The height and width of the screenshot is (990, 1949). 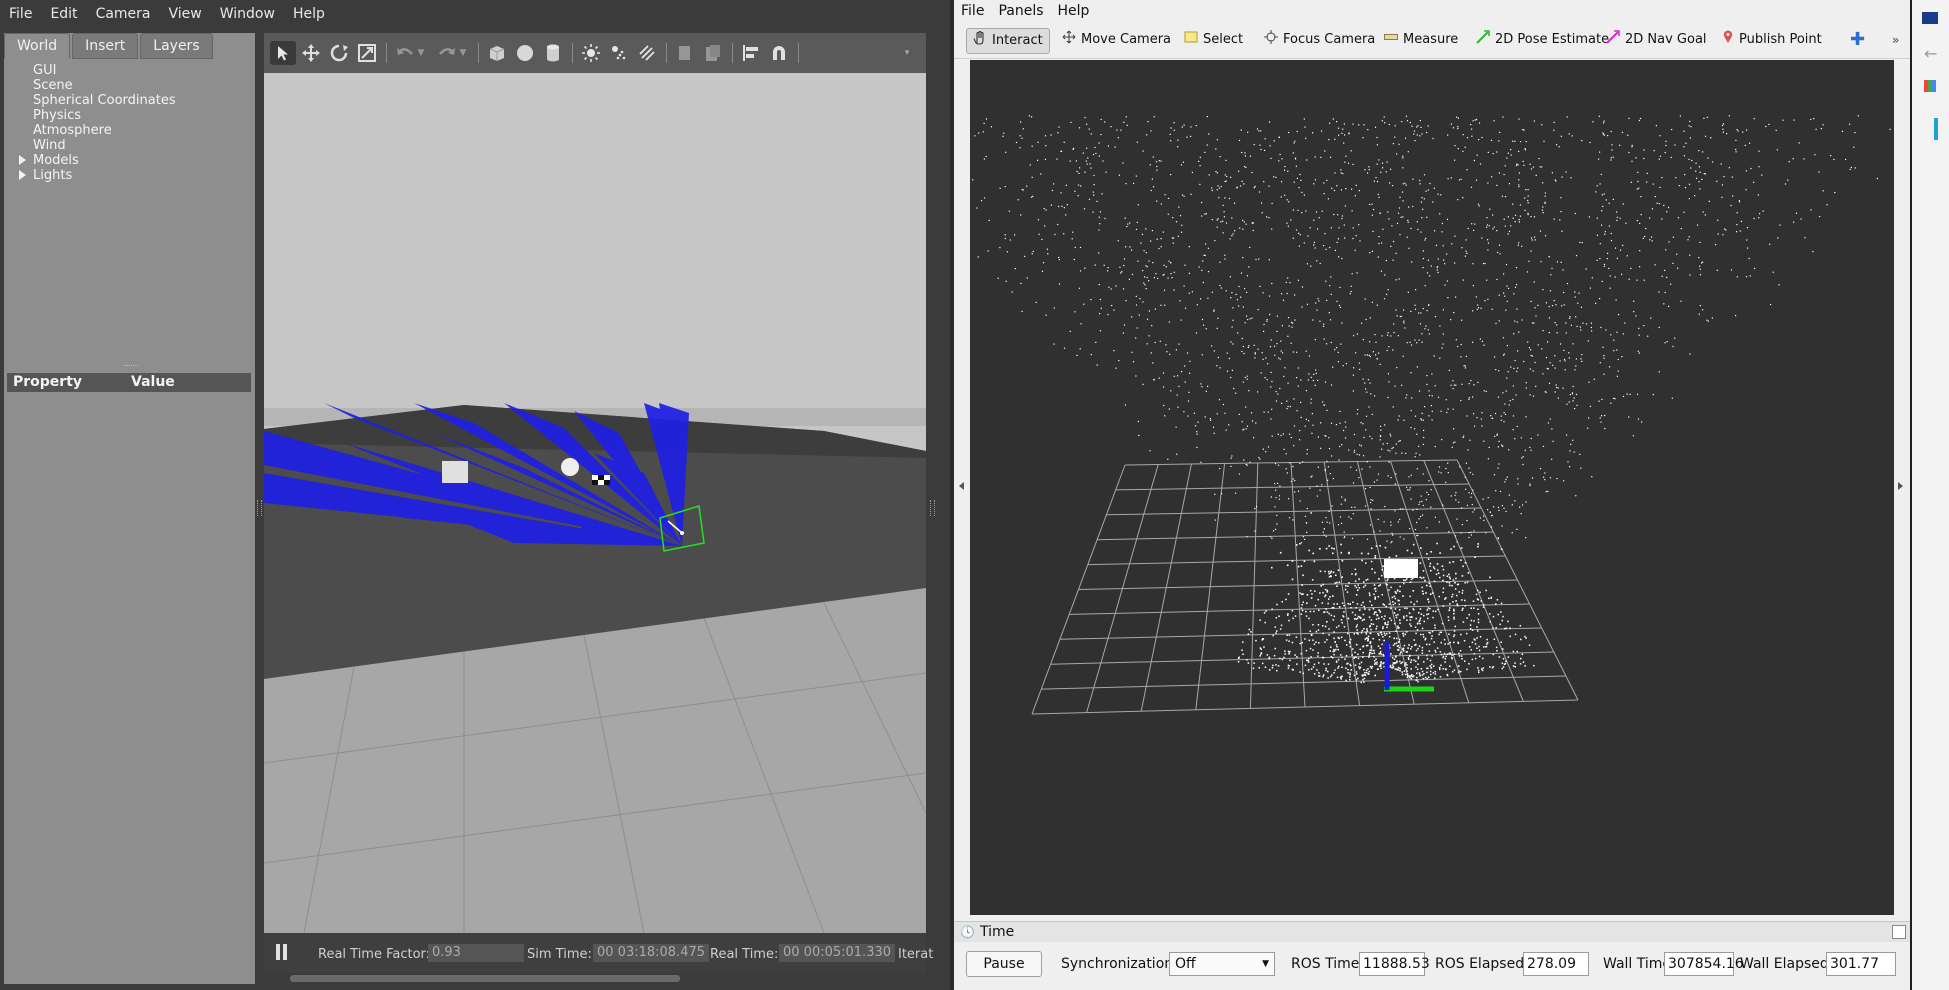 What do you see at coordinates (713, 53) in the screenshot?
I see `paste-icon` at bounding box center [713, 53].